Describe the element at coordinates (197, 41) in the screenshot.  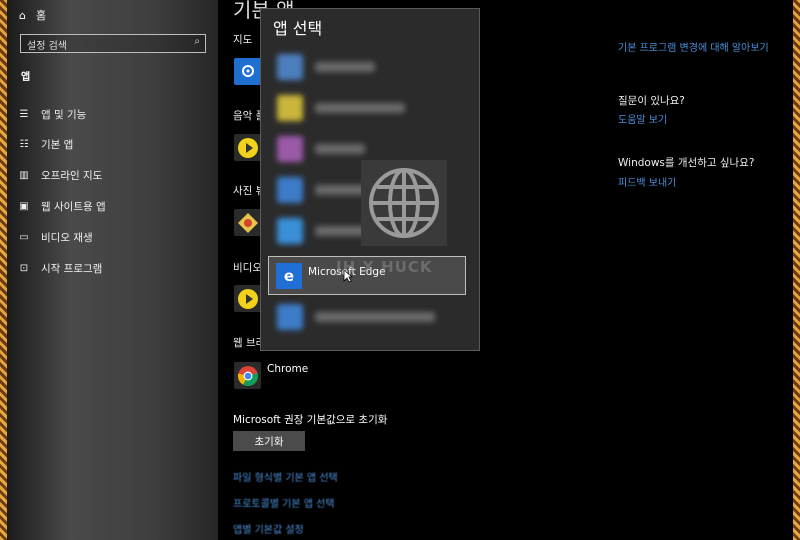
I see `search-icon: ⌕` at that location.